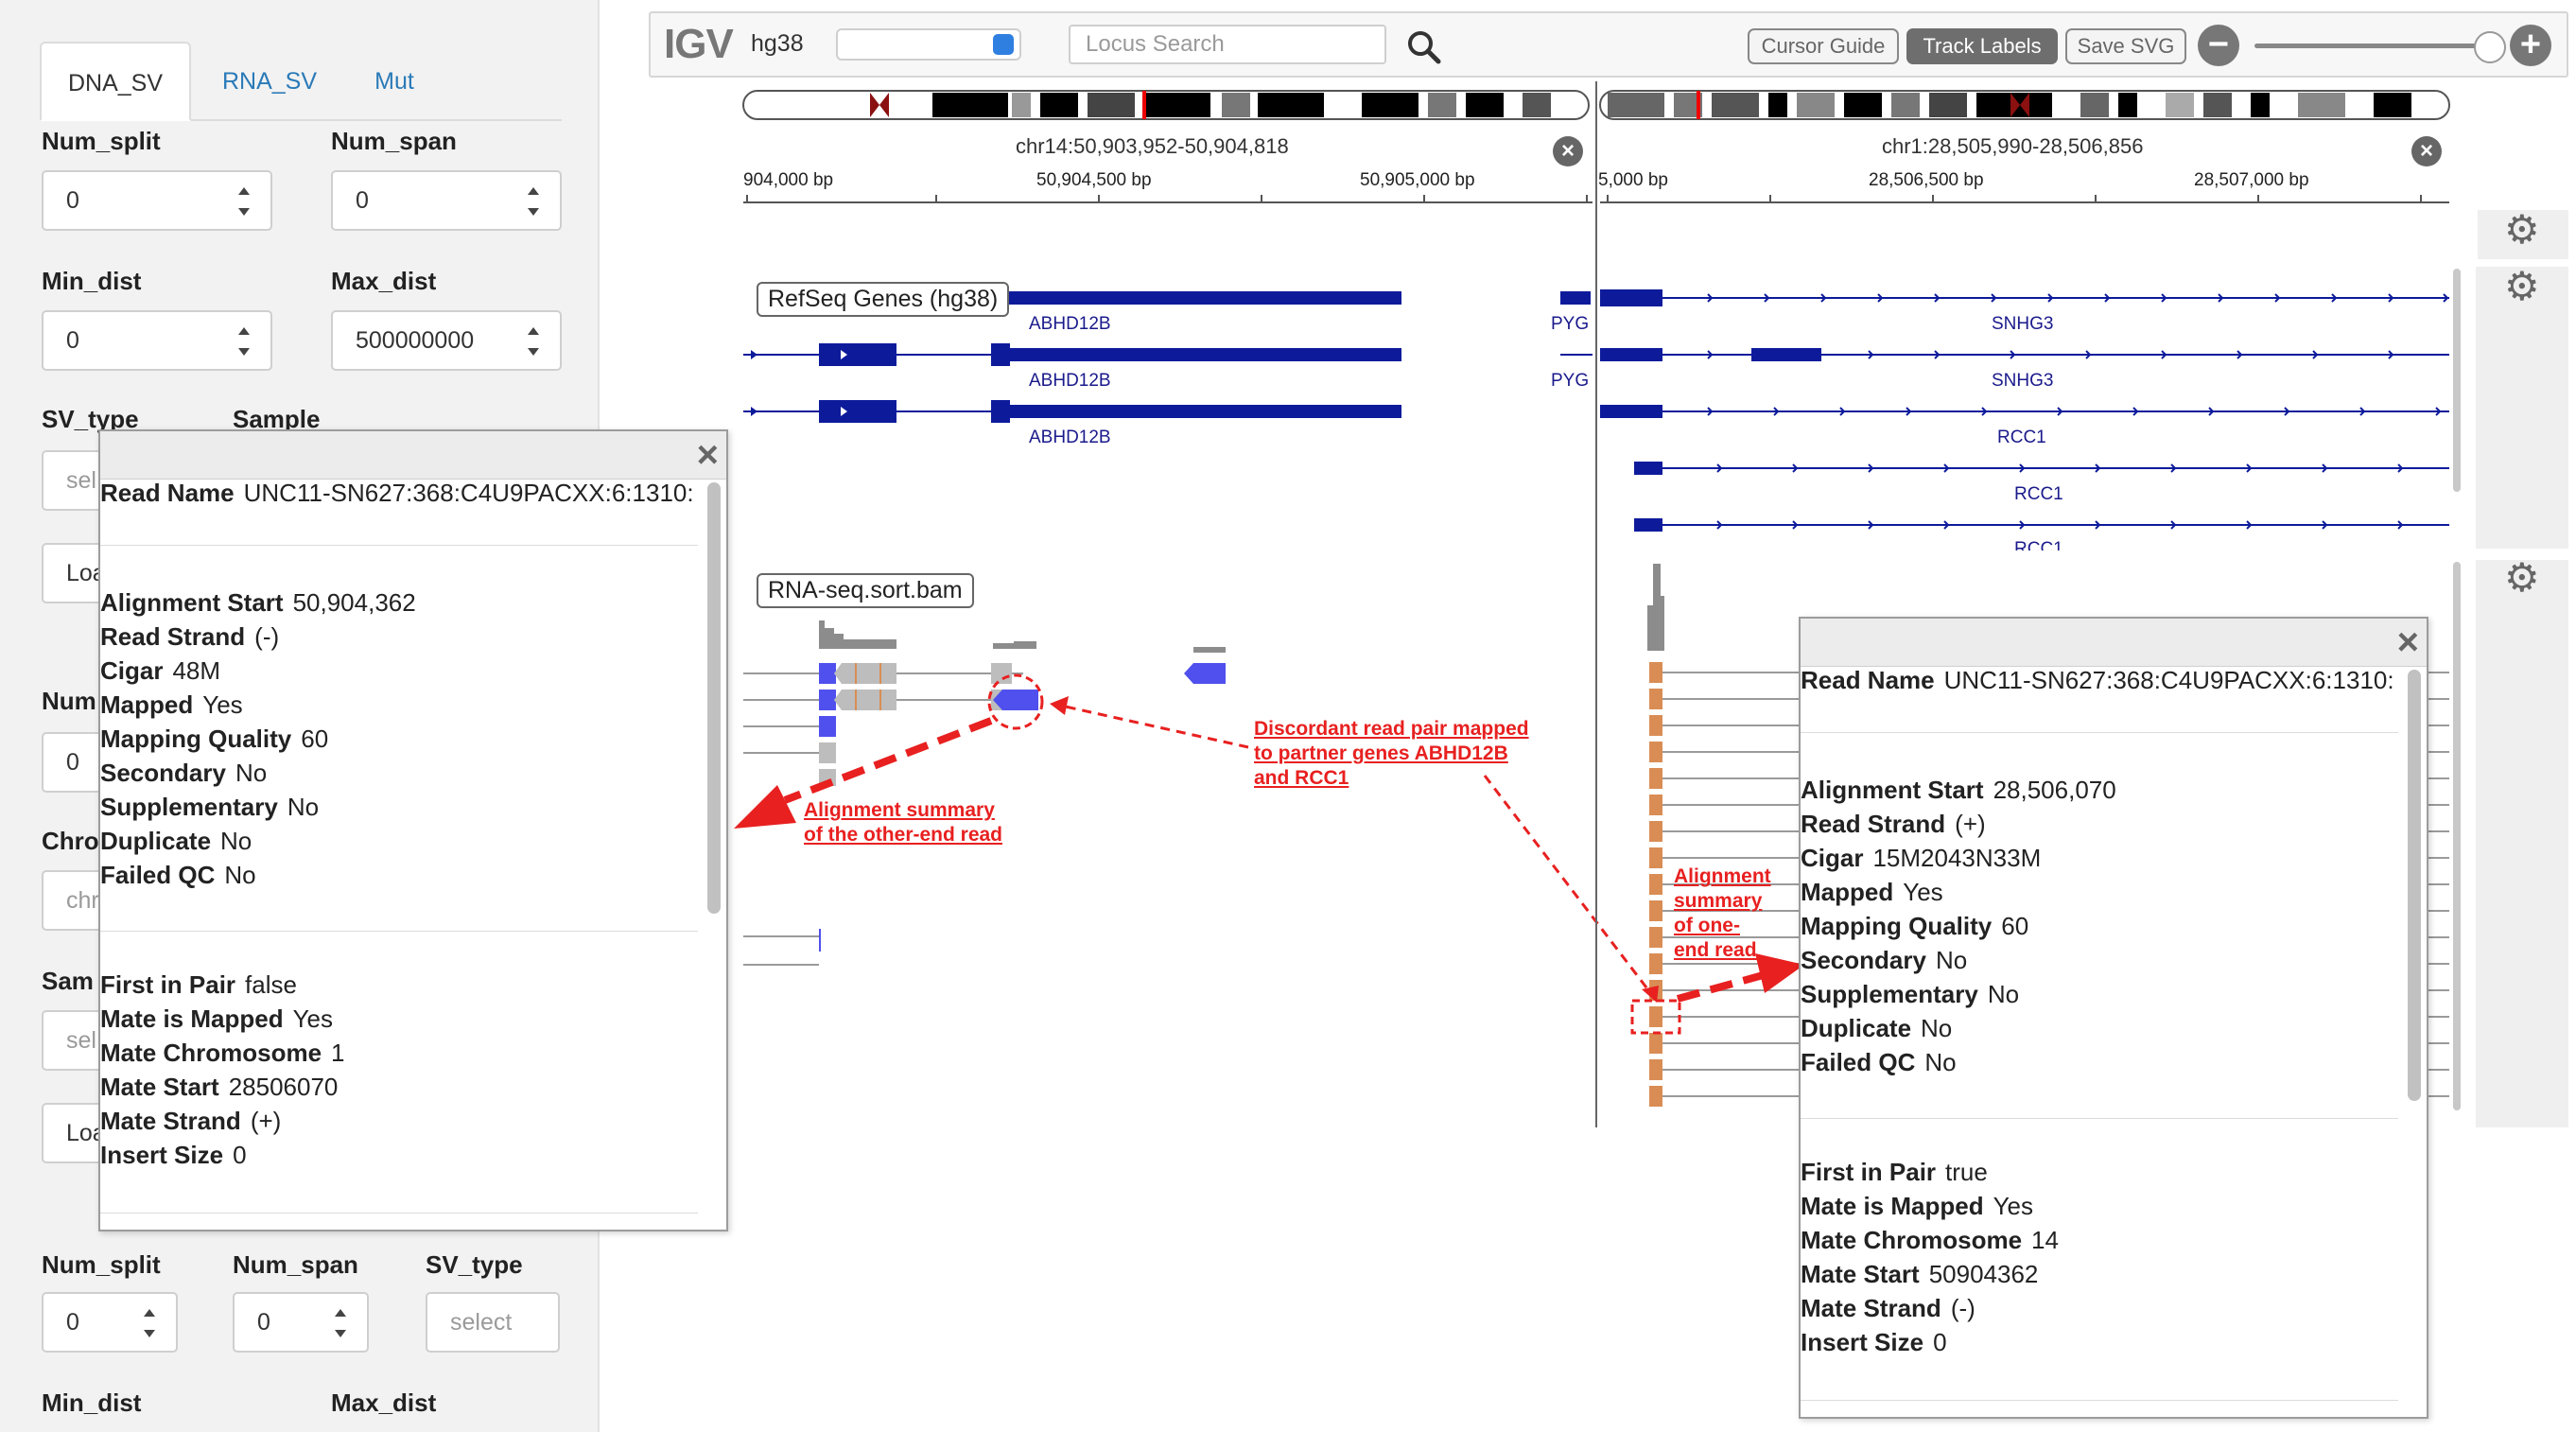 The height and width of the screenshot is (1432, 2576). I want to click on bam-scrollbar, so click(2457, 836).